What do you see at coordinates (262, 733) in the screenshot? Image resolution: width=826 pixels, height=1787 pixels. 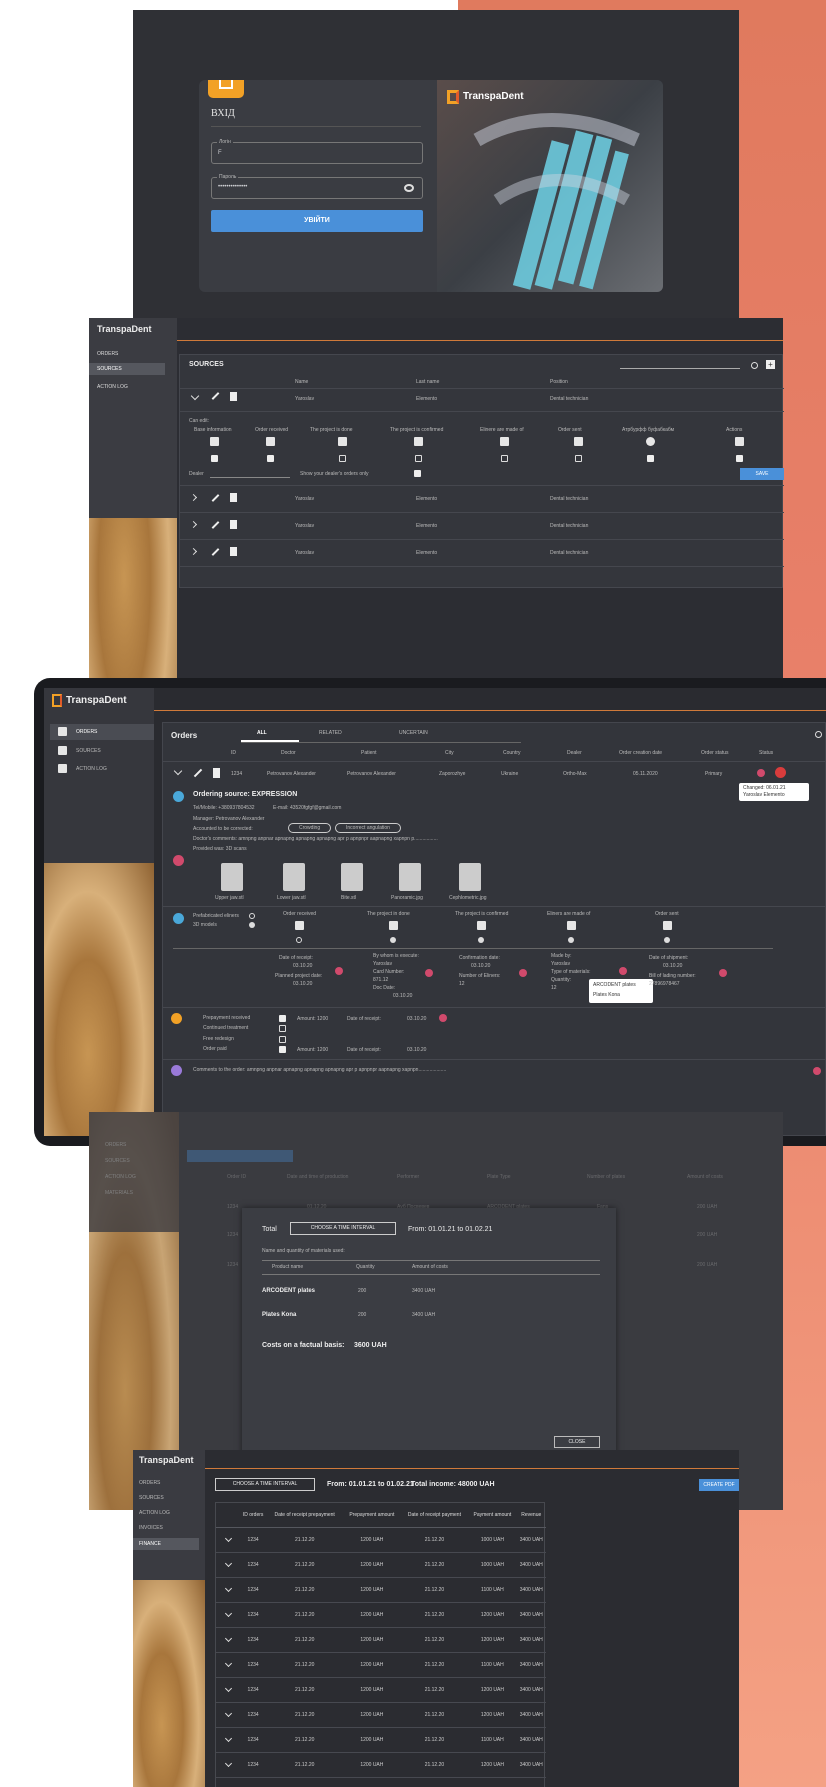 I see `tab-all: ALL` at bounding box center [262, 733].